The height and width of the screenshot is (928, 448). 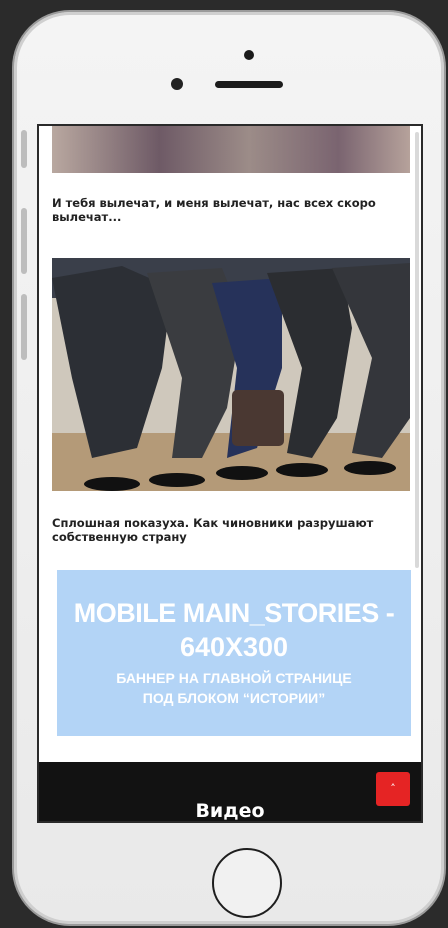 What do you see at coordinates (234, 678) in the screenshot?
I see `banner-line-3: БАННЕР НА ГЛАВНОЙ СТРАНИЦЕ` at bounding box center [234, 678].